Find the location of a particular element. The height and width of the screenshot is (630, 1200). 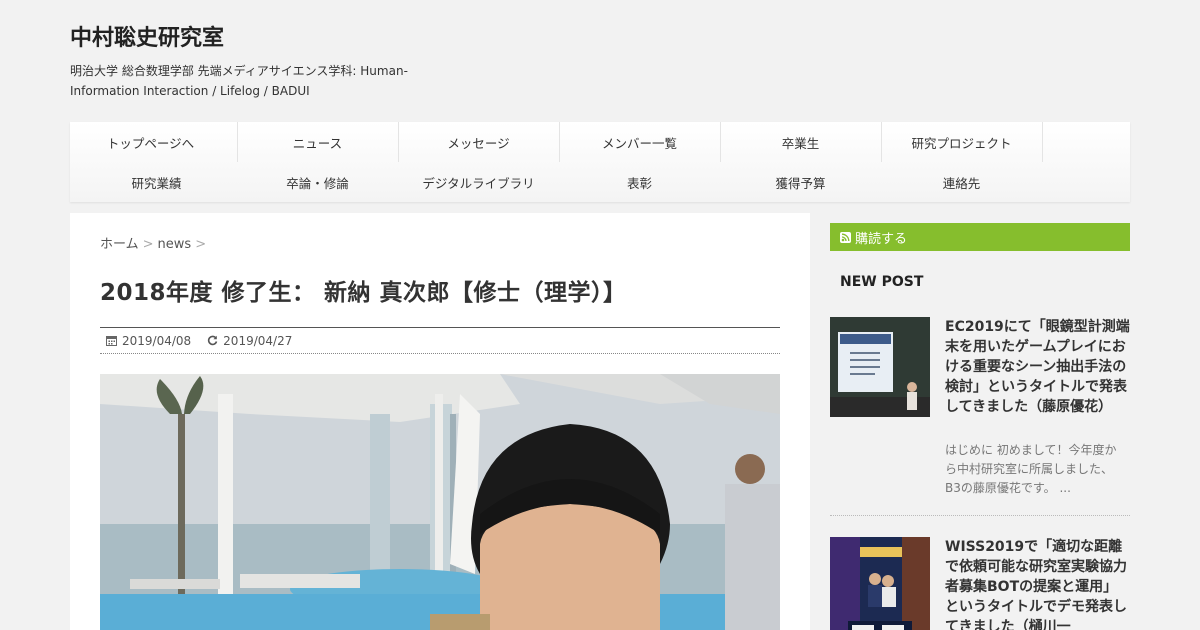

nav-item-awards: 表彰 is located at coordinates (639, 182).